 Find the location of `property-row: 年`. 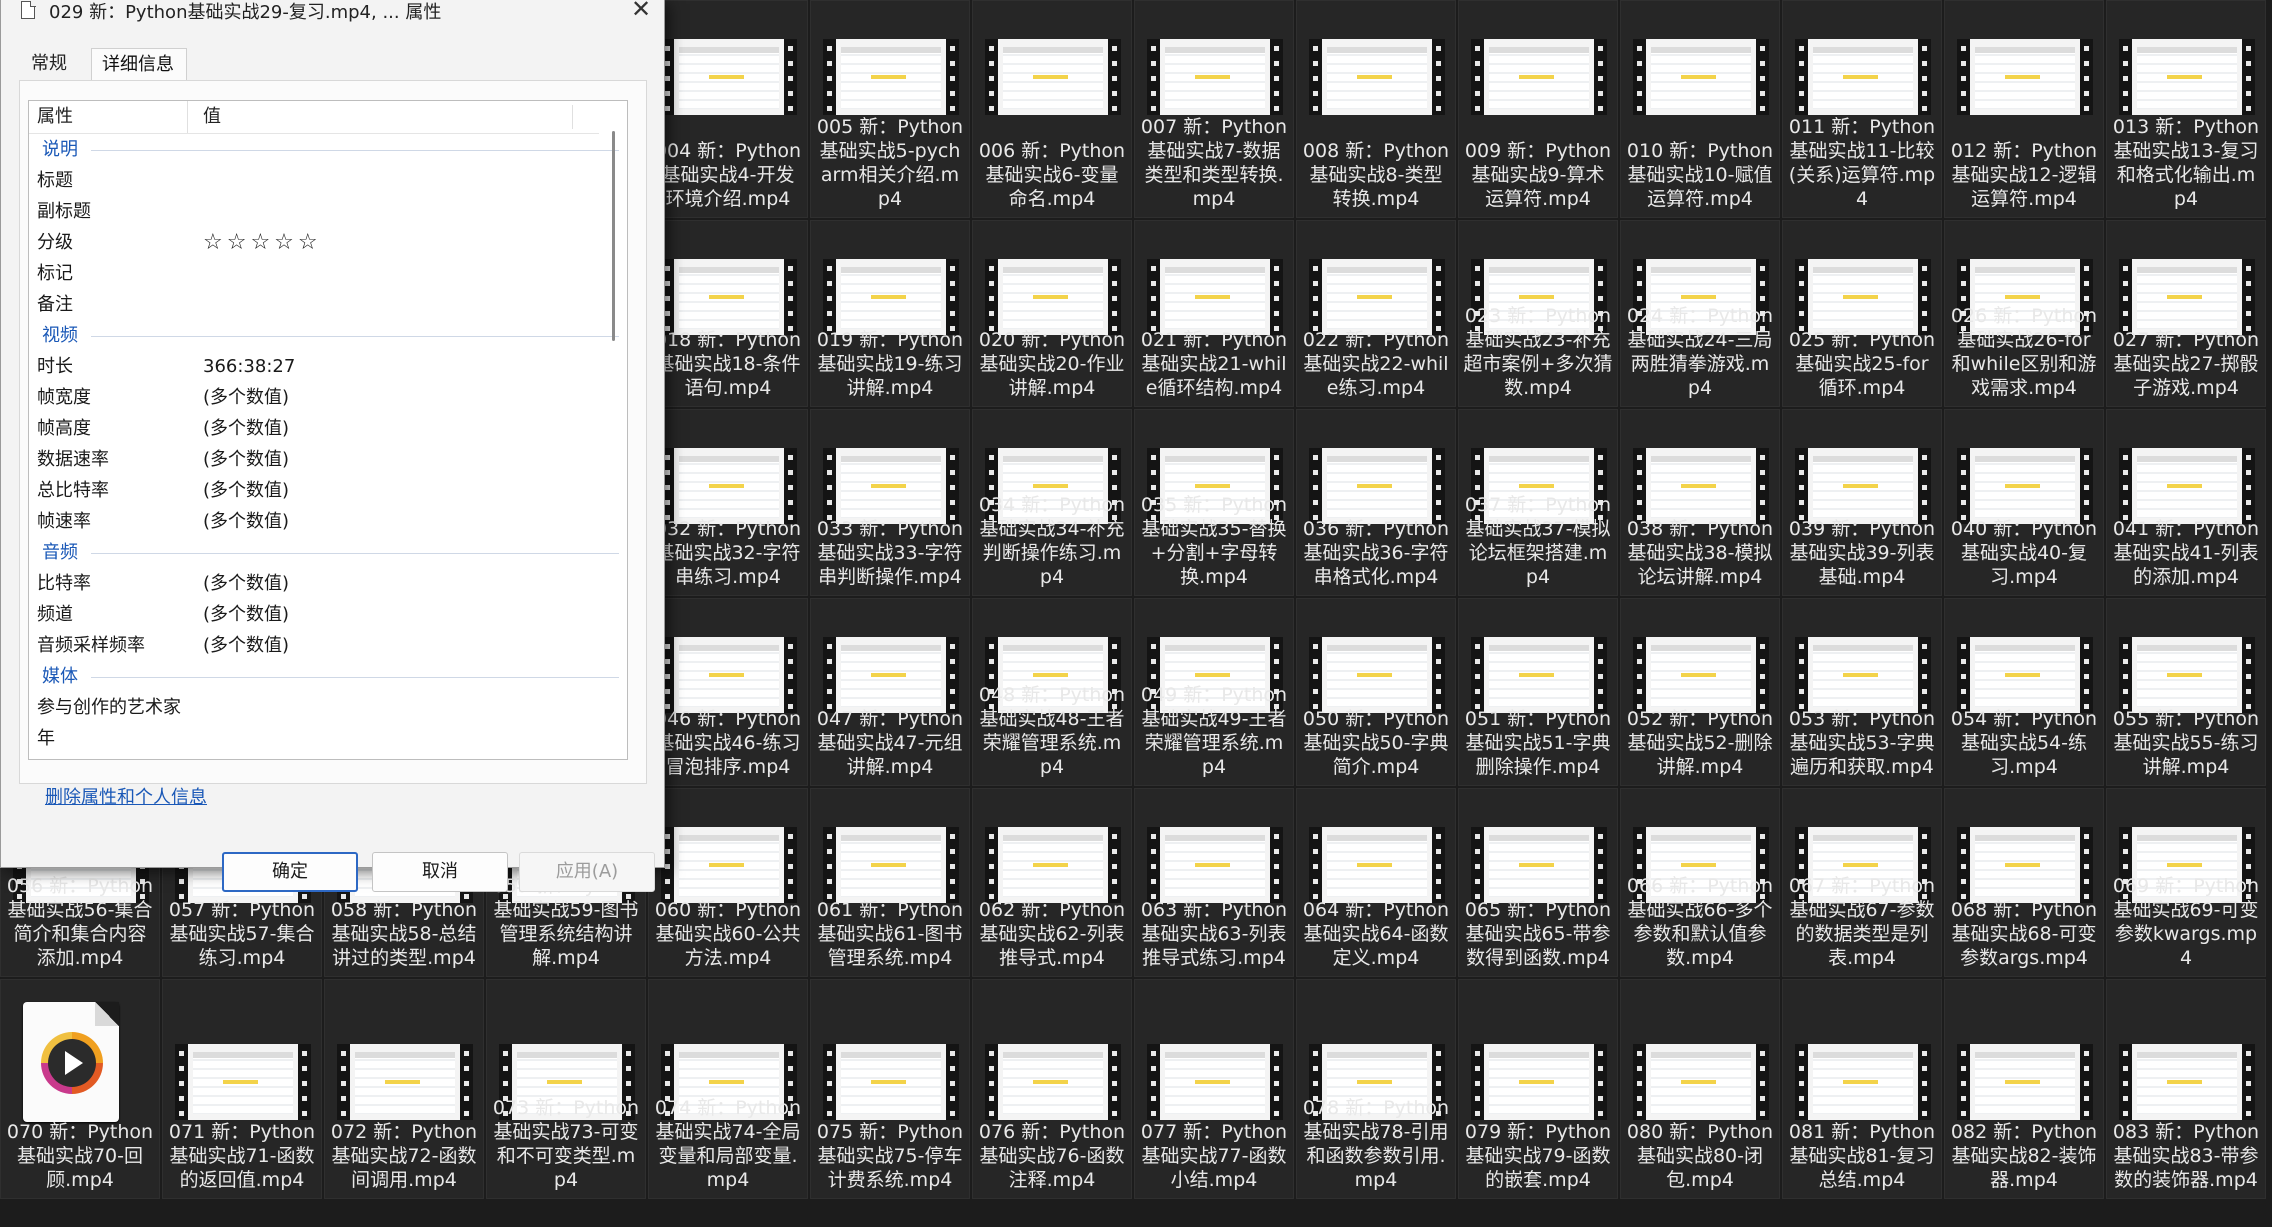

property-row: 年 is located at coordinates (314, 738).